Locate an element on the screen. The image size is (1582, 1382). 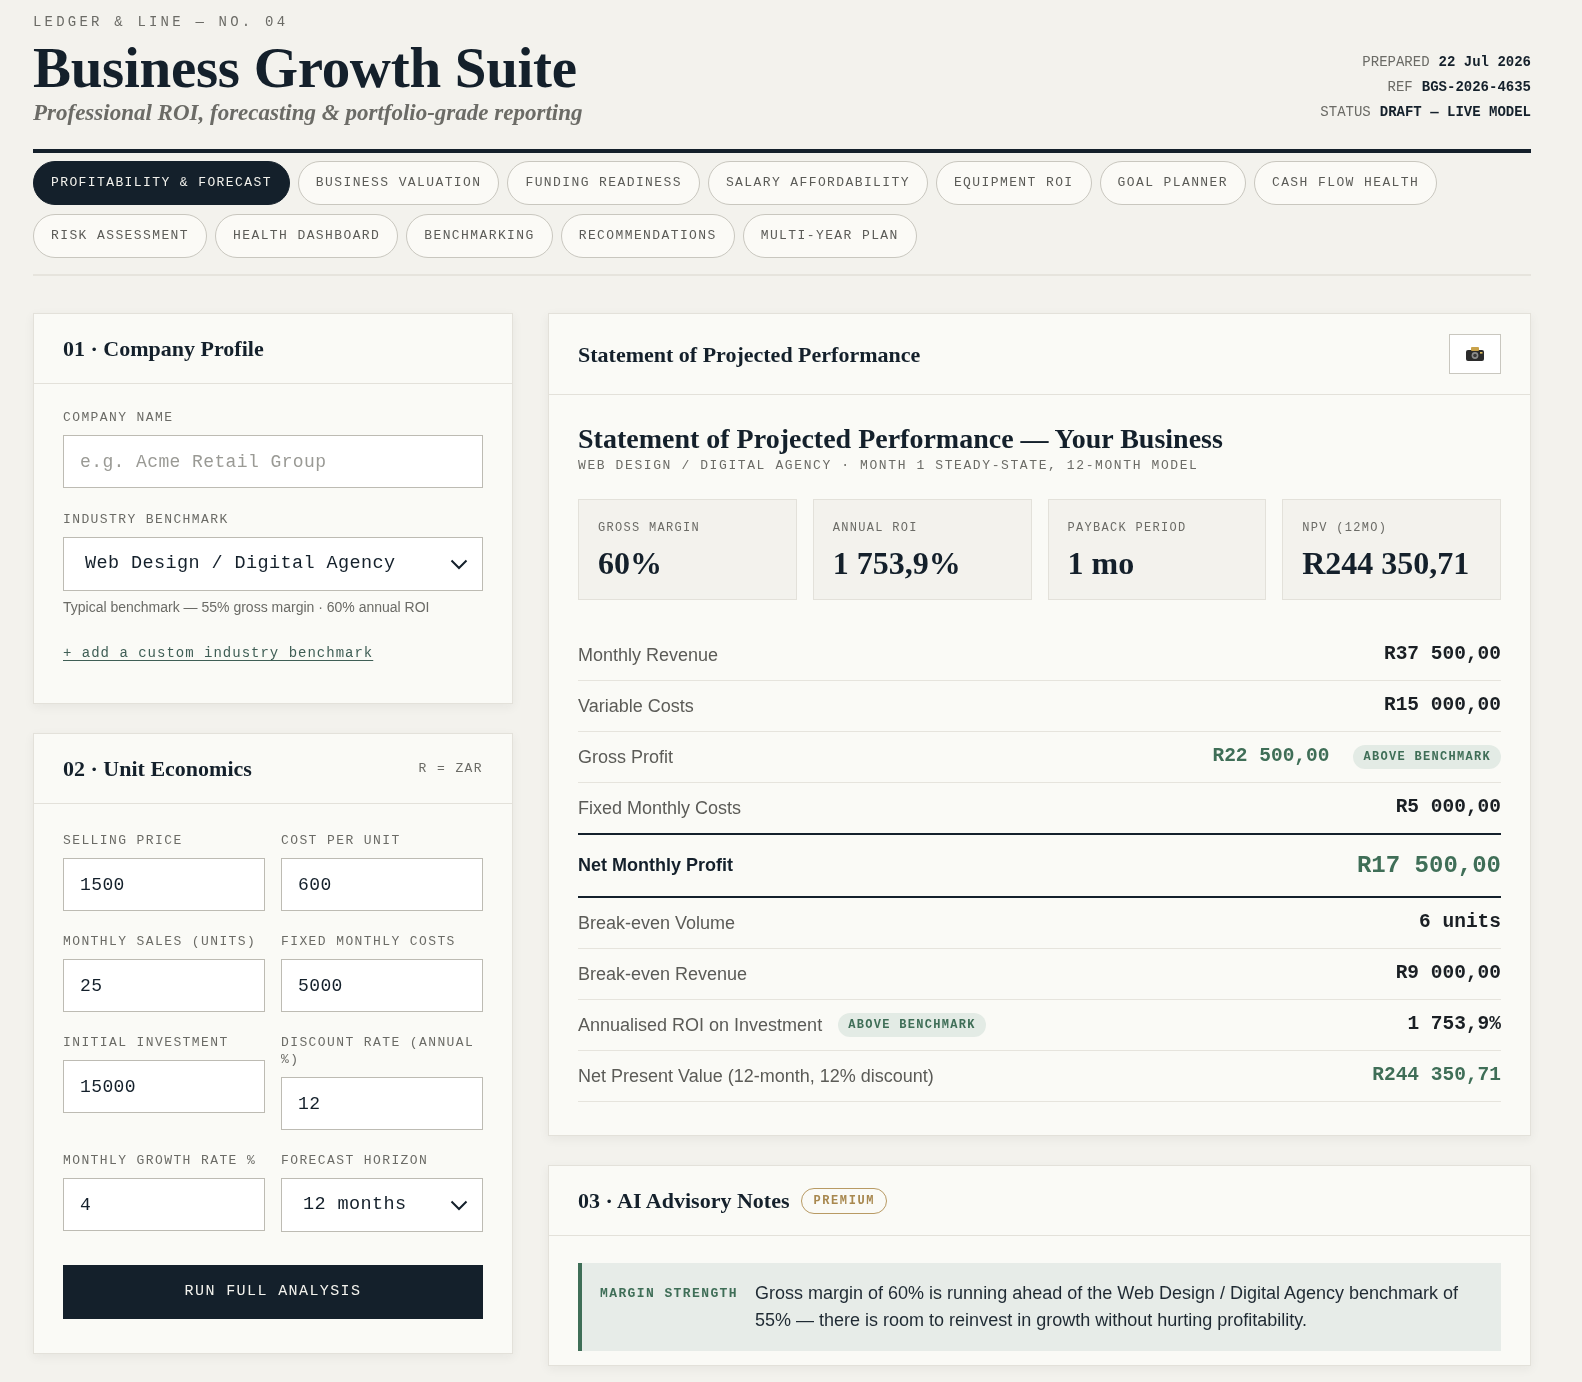
row-label: Annualised ROI on Investment is located at coordinates (700, 1025).